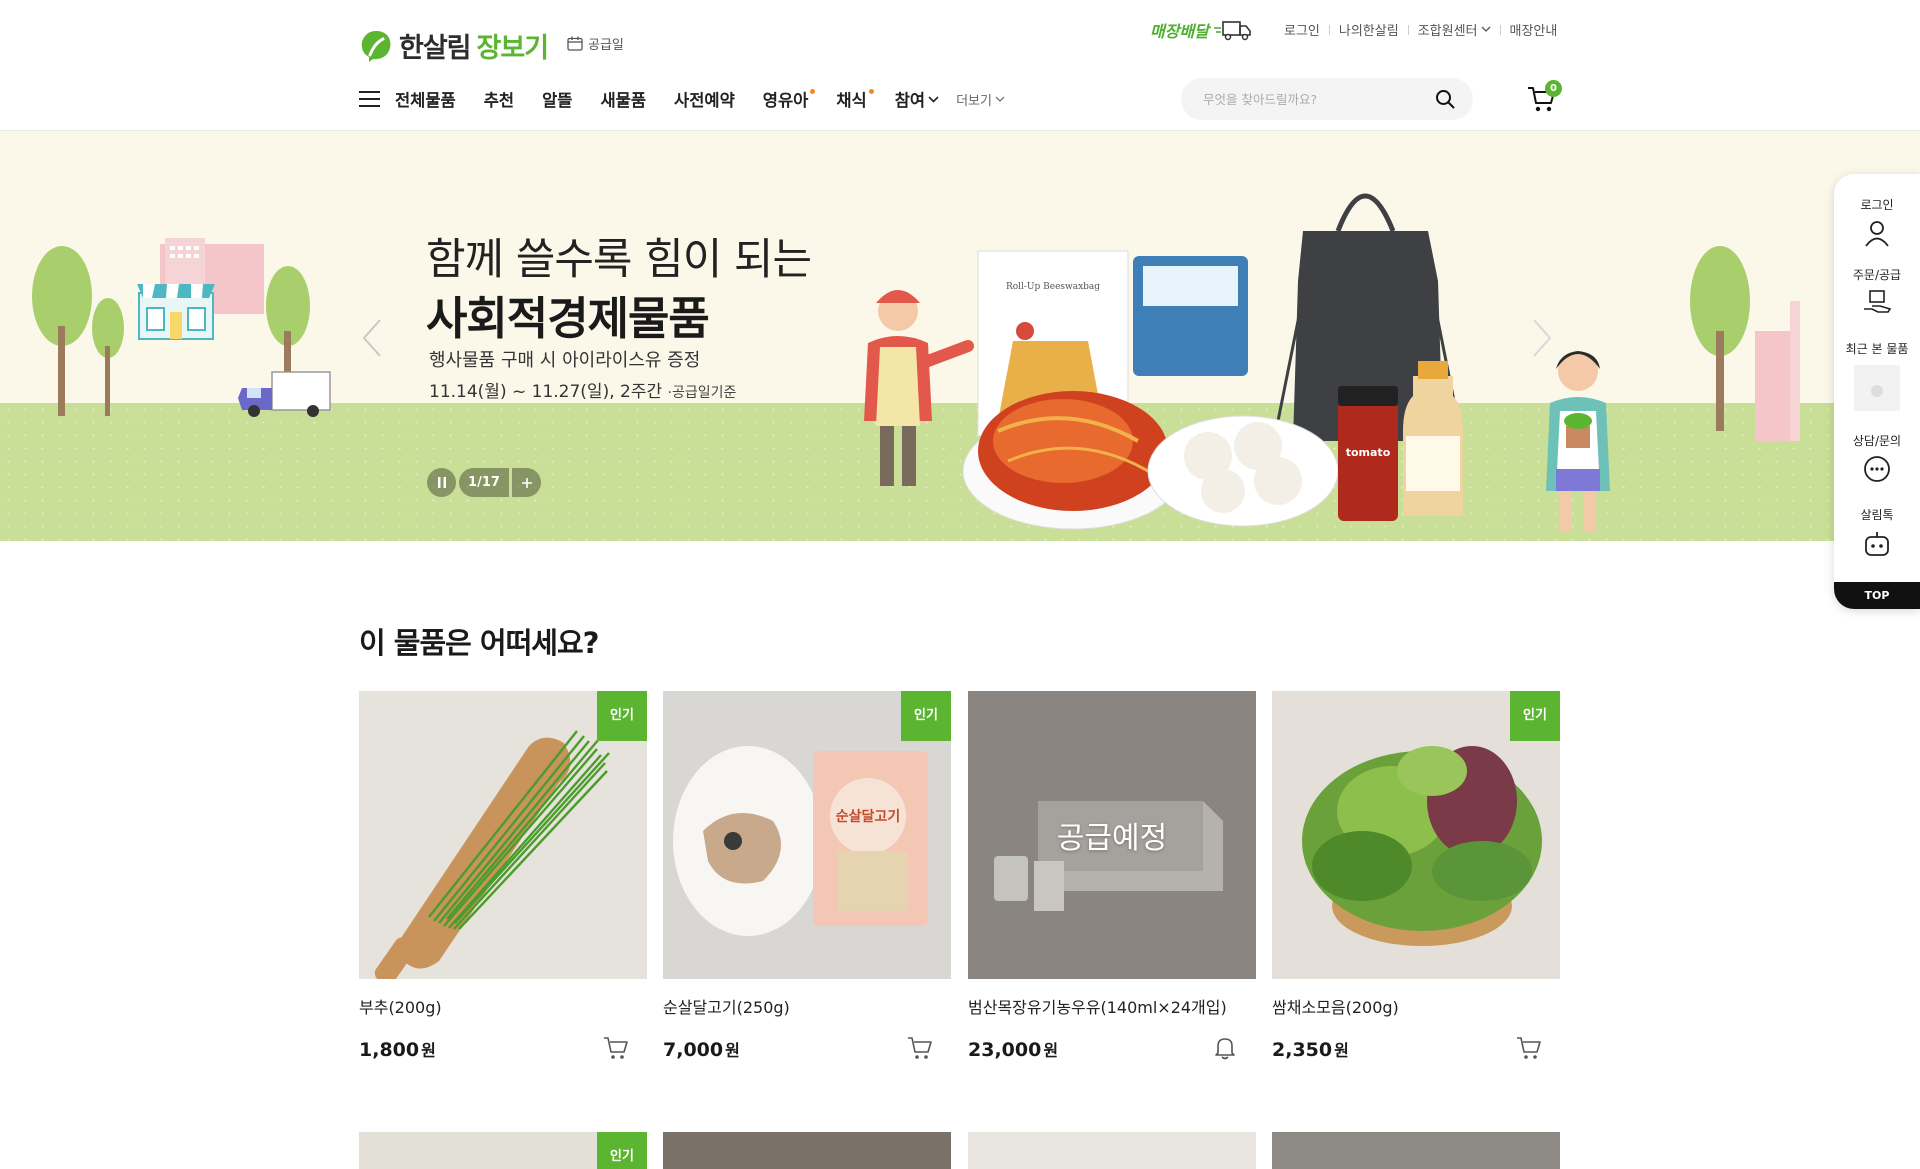 The width and height of the screenshot is (1920, 1169). I want to click on banner-next-arrow-icon, so click(1542, 338).